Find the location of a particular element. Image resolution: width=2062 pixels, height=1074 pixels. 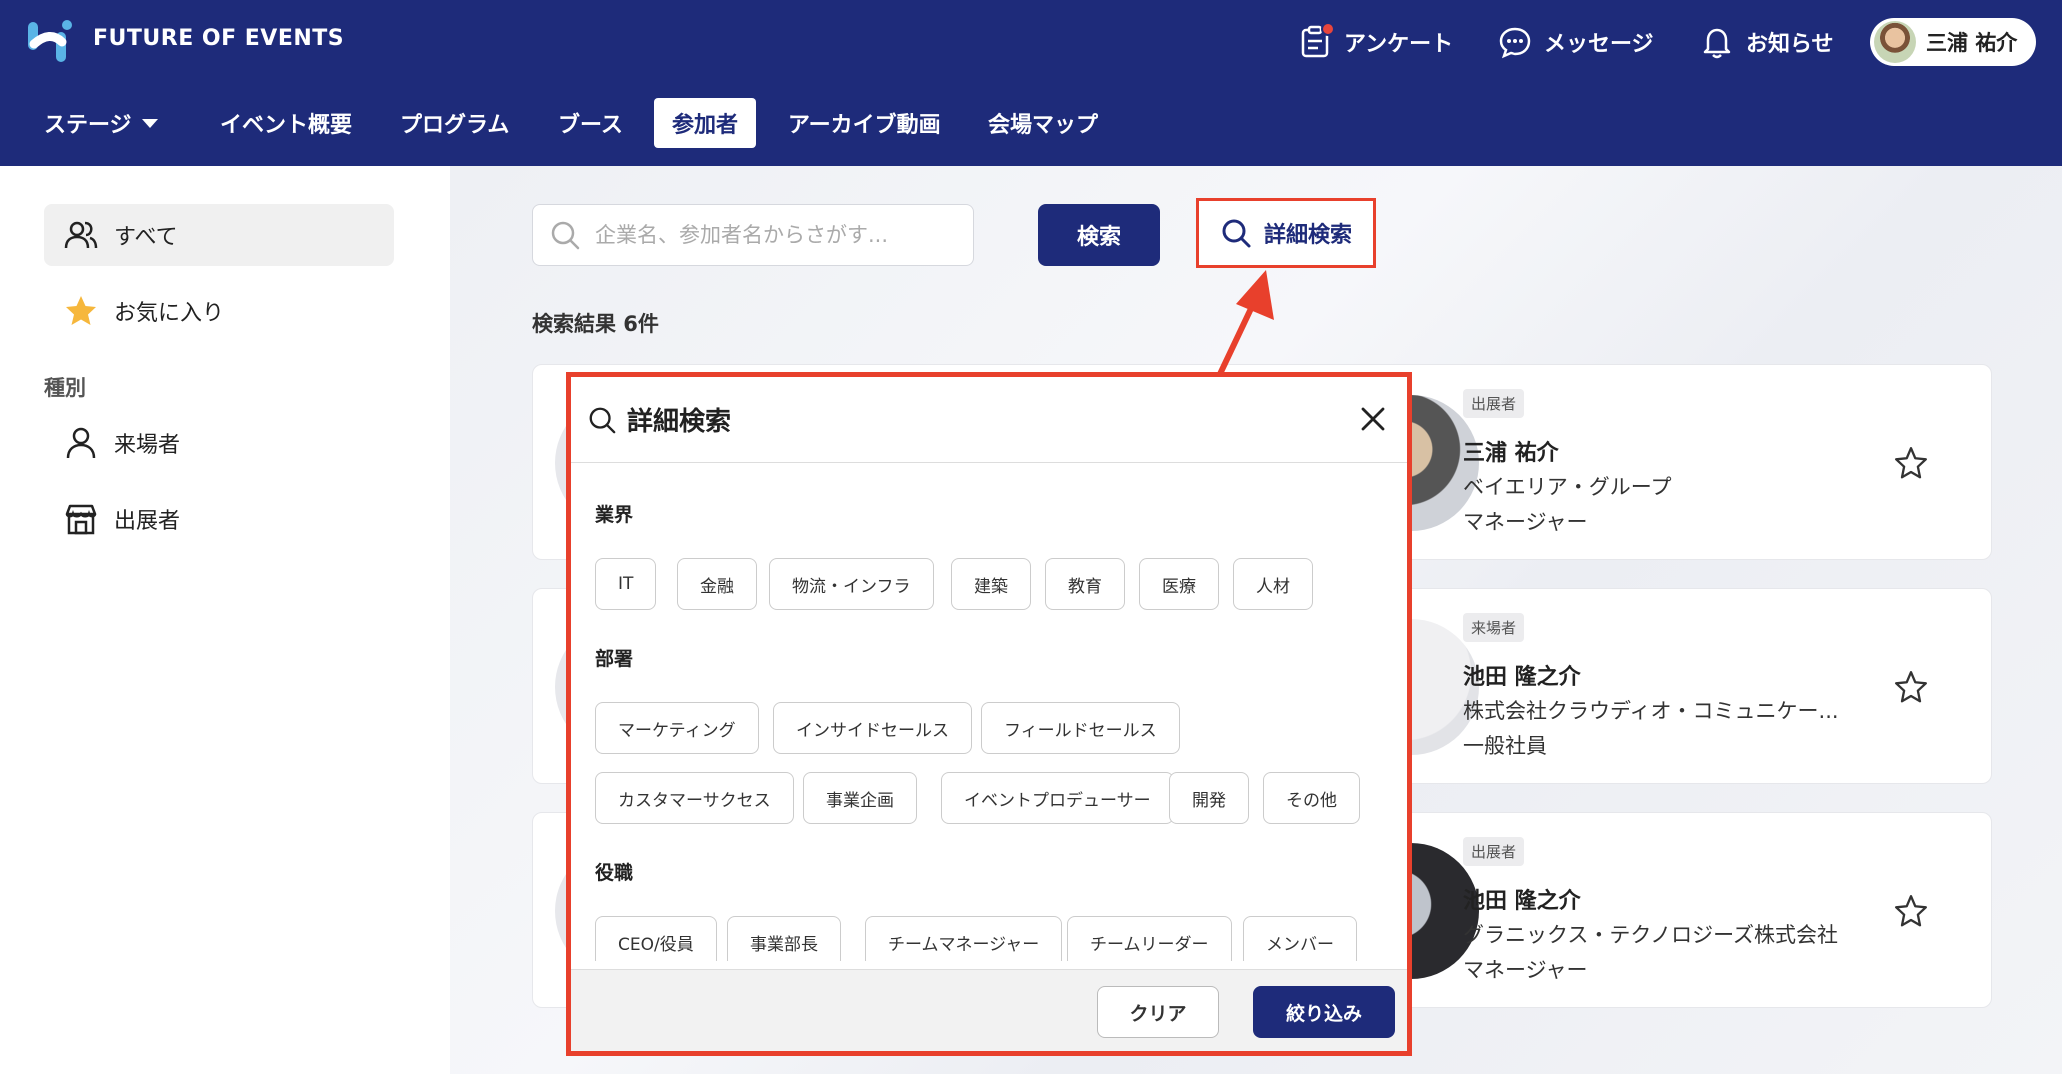

search-input is located at coordinates (775, 235).